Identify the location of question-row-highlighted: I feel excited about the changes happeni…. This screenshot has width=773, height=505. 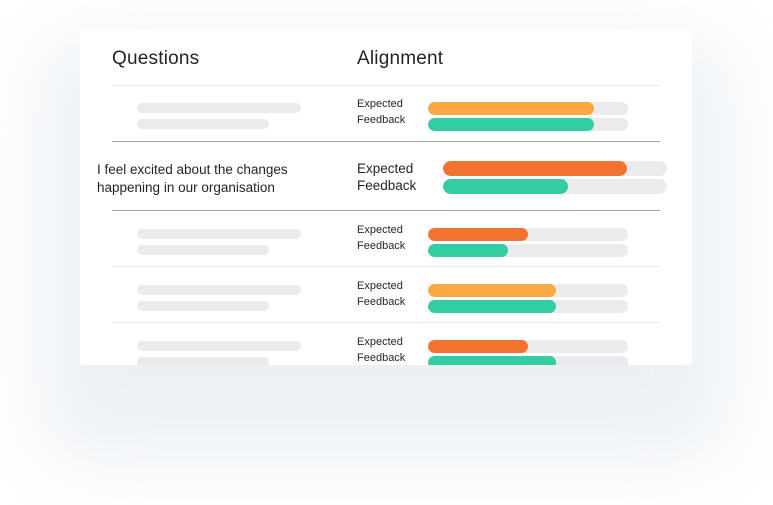
(386, 184).